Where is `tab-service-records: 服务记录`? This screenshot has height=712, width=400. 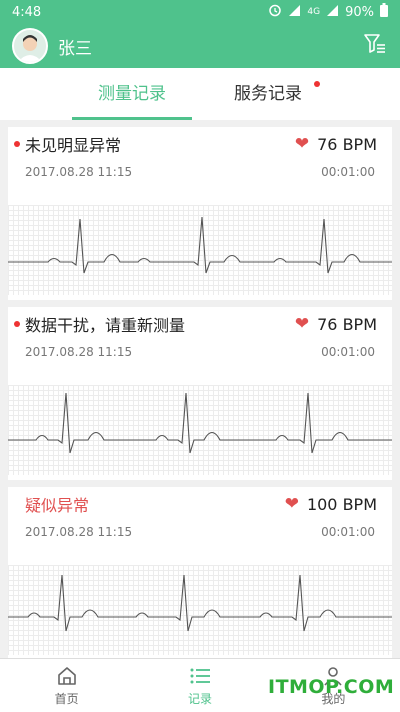
tab-service-records: 服务记录 is located at coordinates (268, 94).